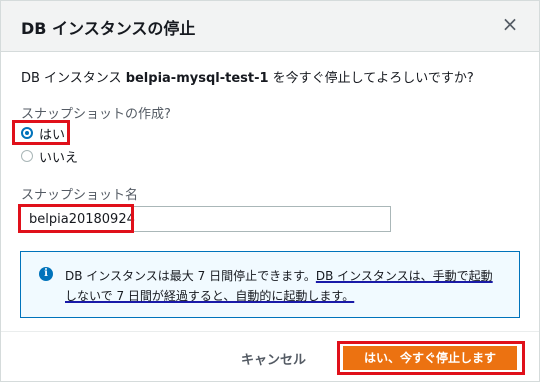 The height and width of the screenshot is (382, 540). Describe the element at coordinates (80, 195) in the screenshot. I see `snapshot-name-label: スナップショット名` at that location.